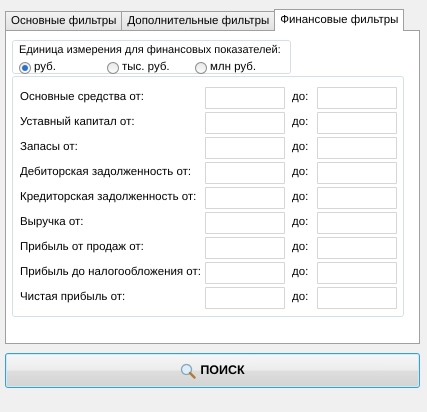 This screenshot has width=427, height=412. I want to click on tab: Дополнительные фильтры, so click(198, 20).